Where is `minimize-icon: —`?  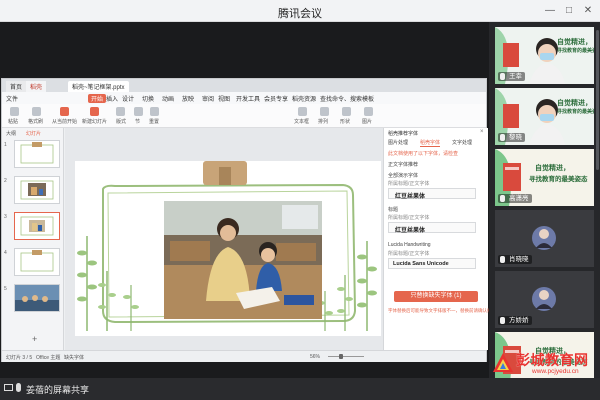
minimize-icon: — is located at coordinates (550, 11).